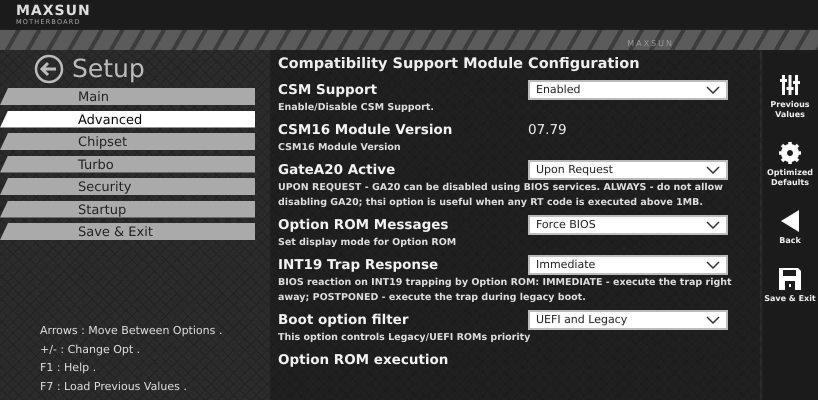 Image resolution: width=818 pixels, height=400 pixels. What do you see at coordinates (628, 265) in the screenshot?
I see `dropdown-field: Immediate` at bounding box center [628, 265].